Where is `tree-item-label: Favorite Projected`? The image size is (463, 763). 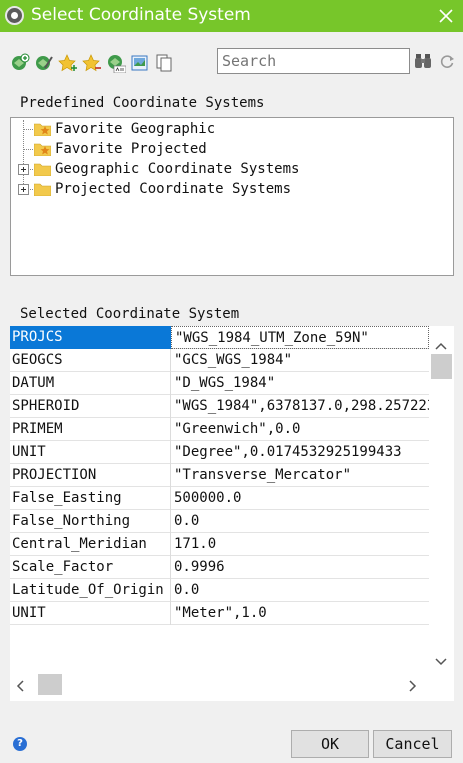 tree-item-label: Favorite Projected is located at coordinates (131, 149).